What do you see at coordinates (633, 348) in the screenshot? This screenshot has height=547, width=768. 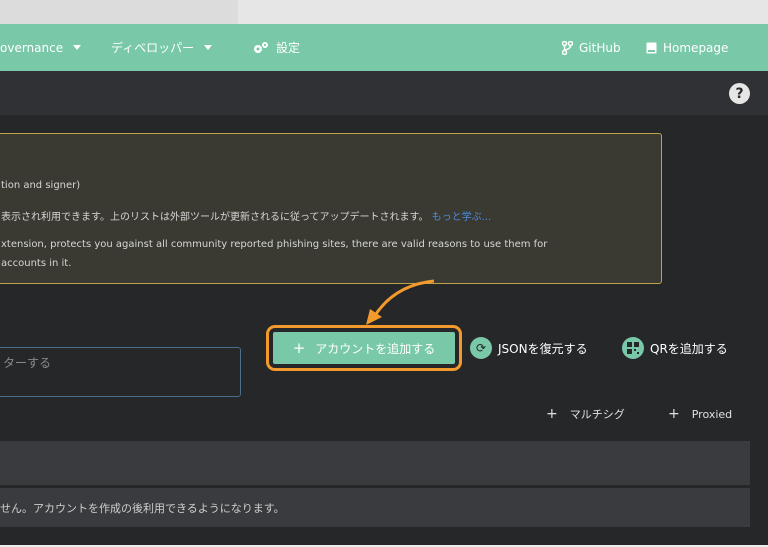 I see `qrcode-icon` at bounding box center [633, 348].